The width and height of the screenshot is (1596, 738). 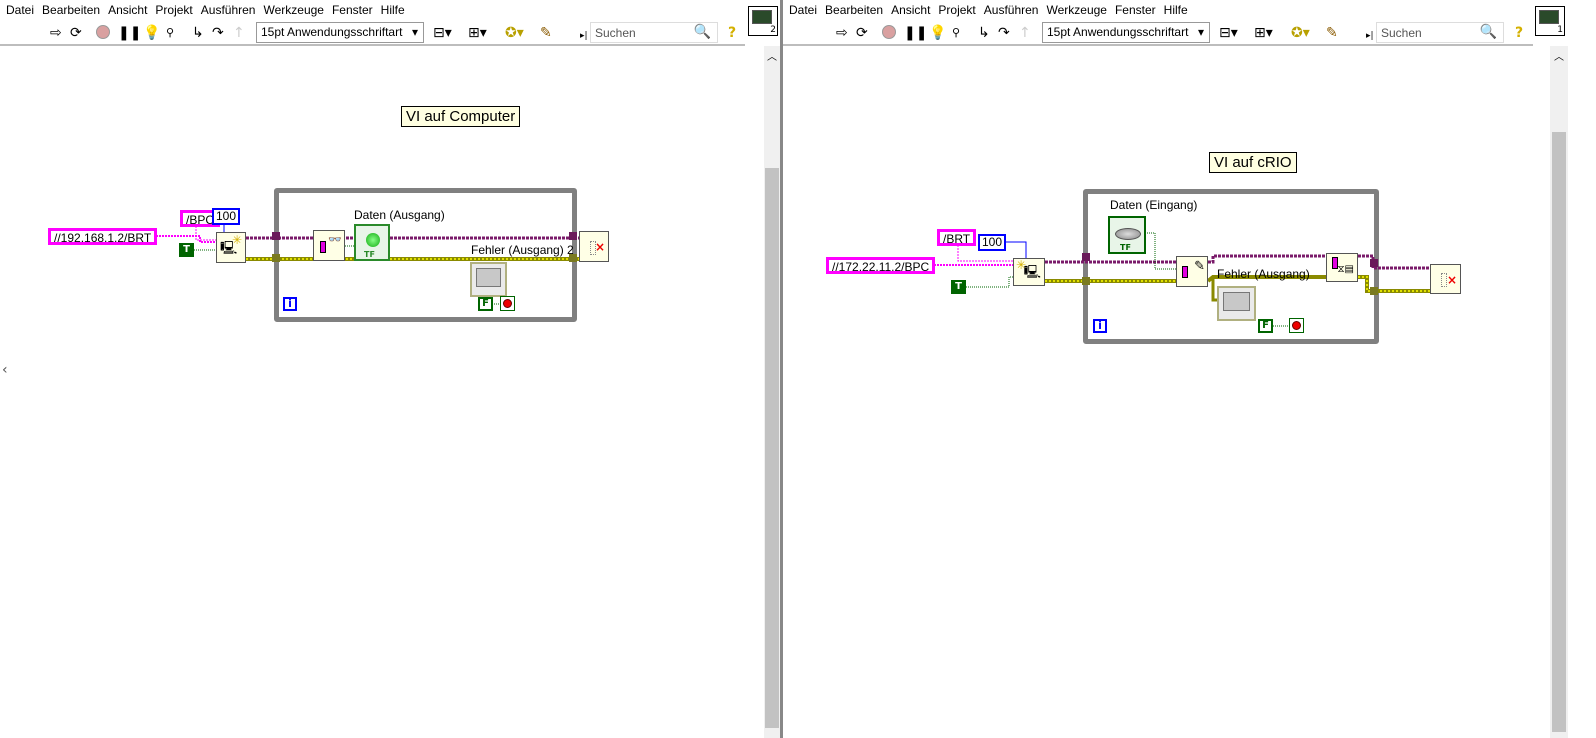 I want to click on glasses-icon: 👓, so click(x=335, y=239).